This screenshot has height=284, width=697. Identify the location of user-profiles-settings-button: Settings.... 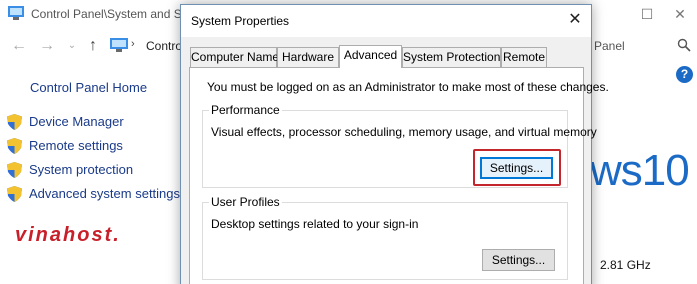
(518, 260).